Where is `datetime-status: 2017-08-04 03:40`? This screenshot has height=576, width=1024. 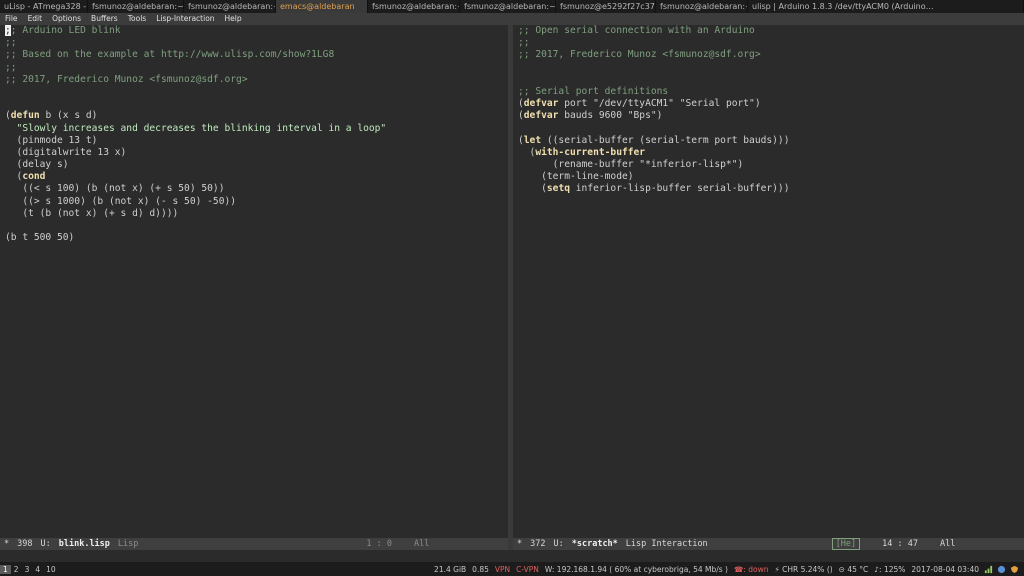 datetime-status: 2017-08-04 03:40 is located at coordinates (945, 569).